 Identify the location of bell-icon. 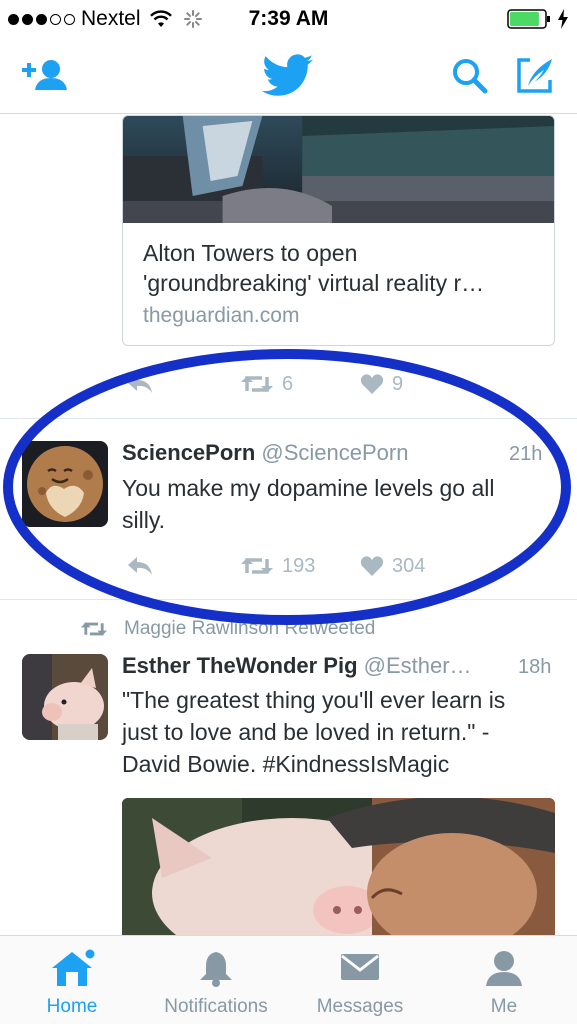
(216, 969).